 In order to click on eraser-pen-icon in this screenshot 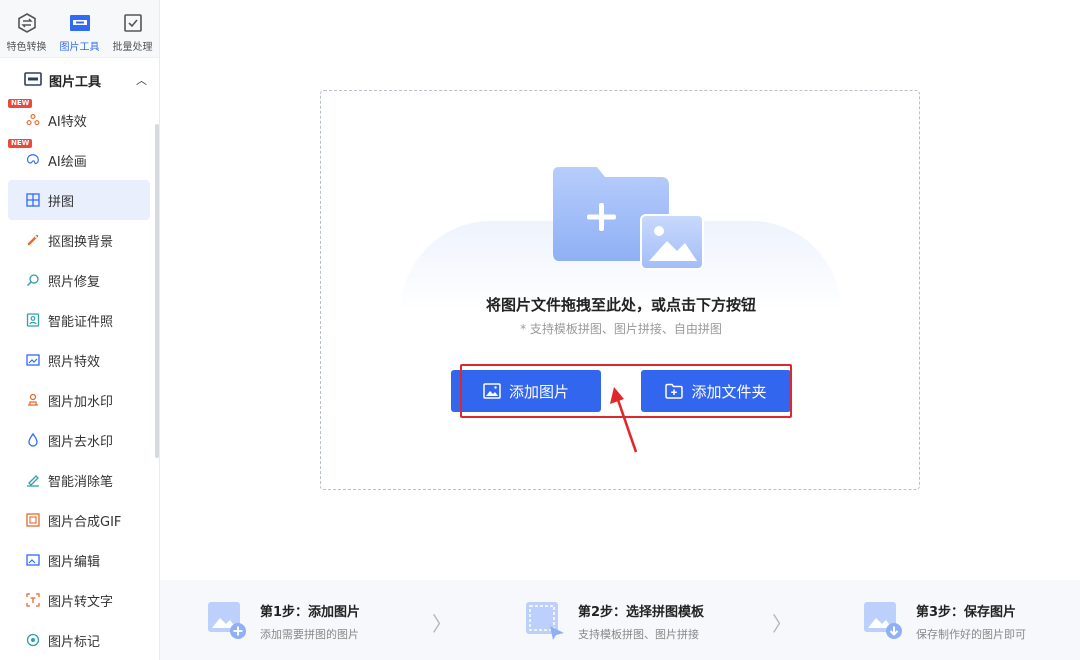, I will do `click(33, 480)`.